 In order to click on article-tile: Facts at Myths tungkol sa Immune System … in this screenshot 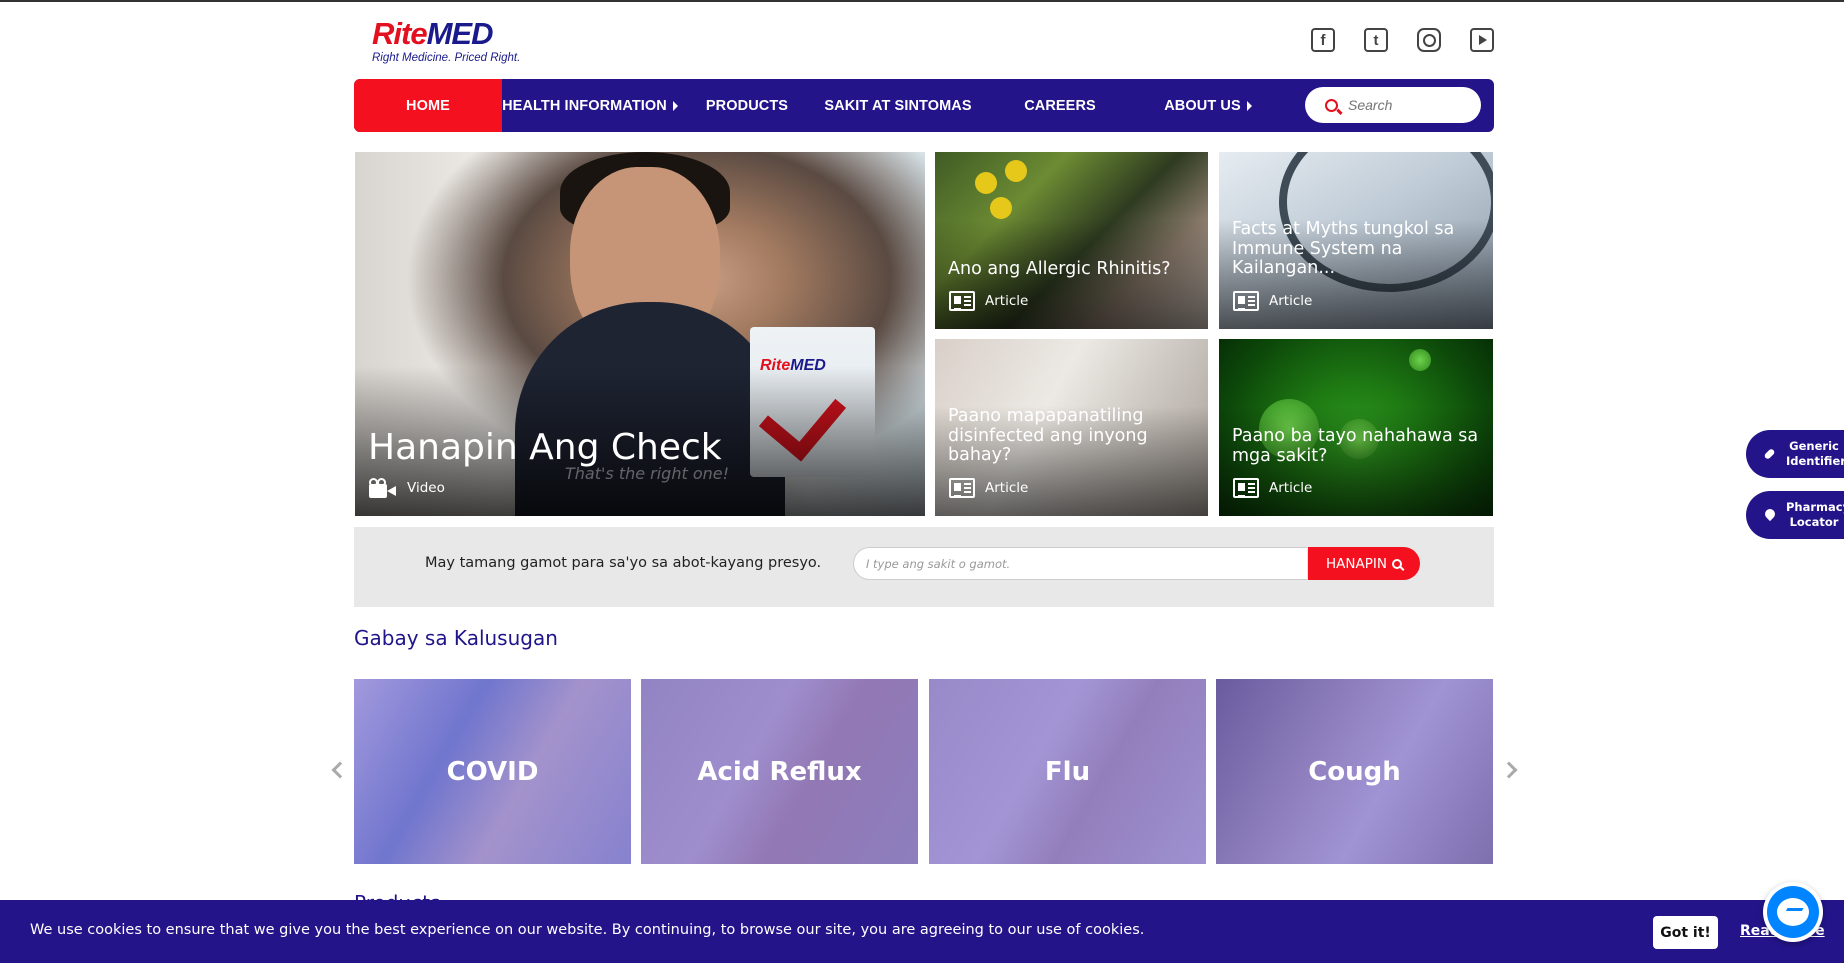, I will do `click(1356, 240)`.